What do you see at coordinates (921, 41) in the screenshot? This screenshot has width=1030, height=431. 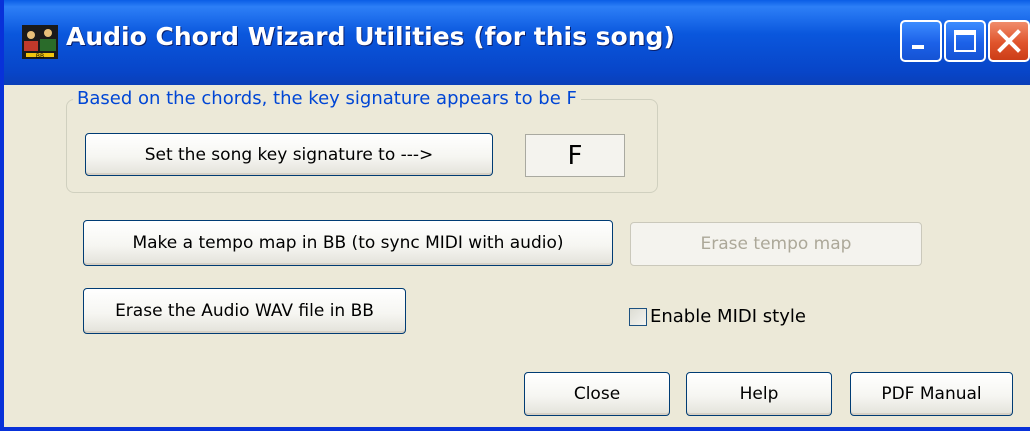 I see `minimize-button` at bounding box center [921, 41].